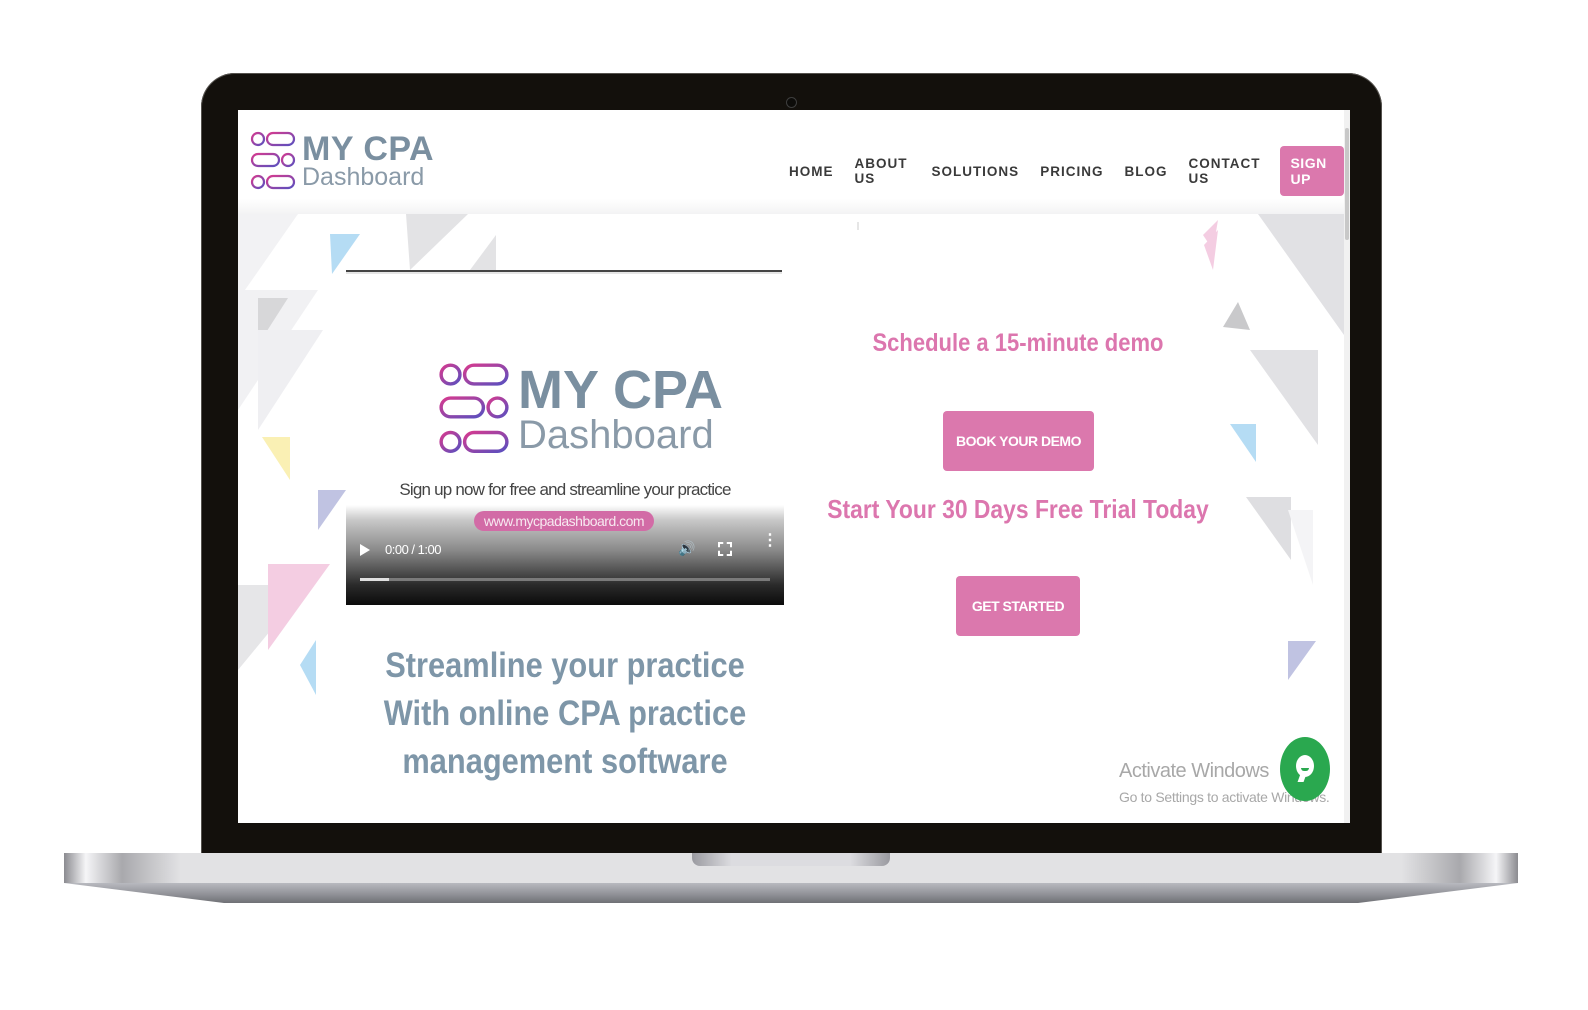 The width and height of the screenshot is (1588, 1010). What do you see at coordinates (1347, 184) in the screenshot?
I see `scrollbar-thumb` at bounding box center [1347, 184].